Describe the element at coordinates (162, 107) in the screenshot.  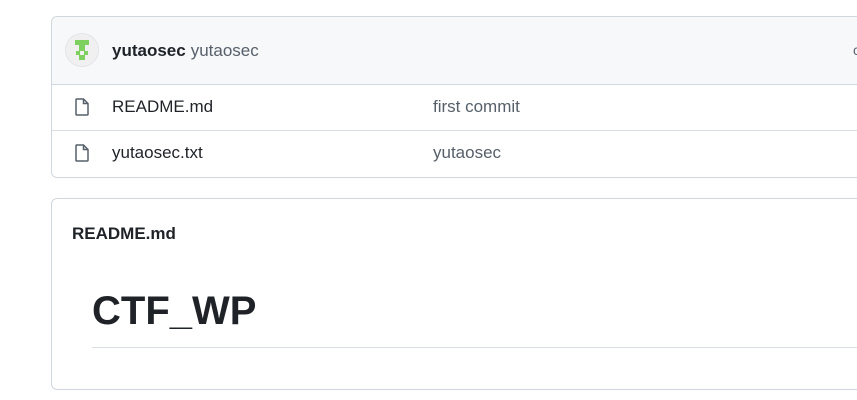
I see `file-name-link: README.md` at that location.